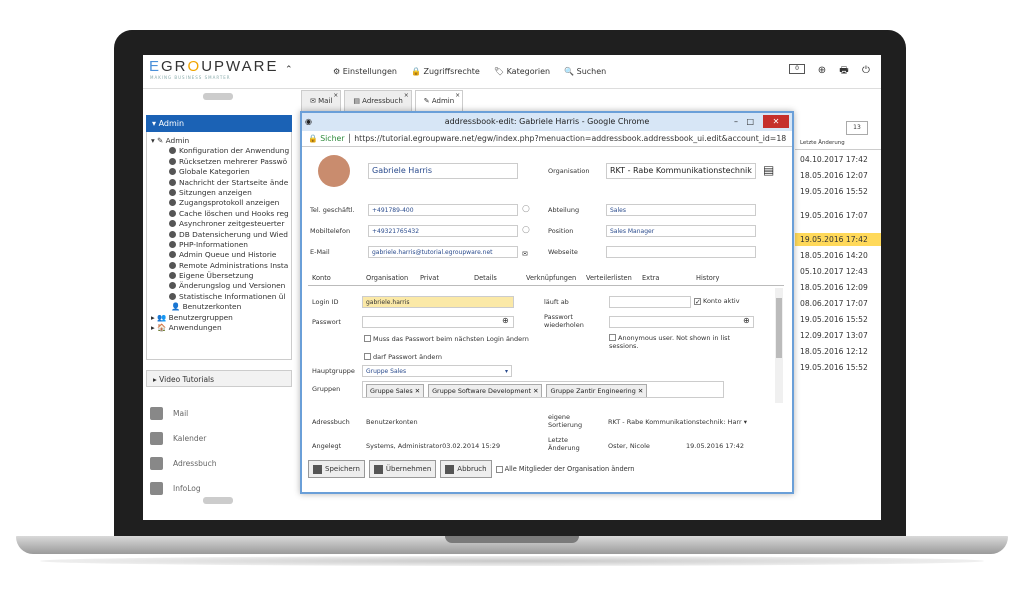  I want to click on dept-field: Sales, so click(681, 210).